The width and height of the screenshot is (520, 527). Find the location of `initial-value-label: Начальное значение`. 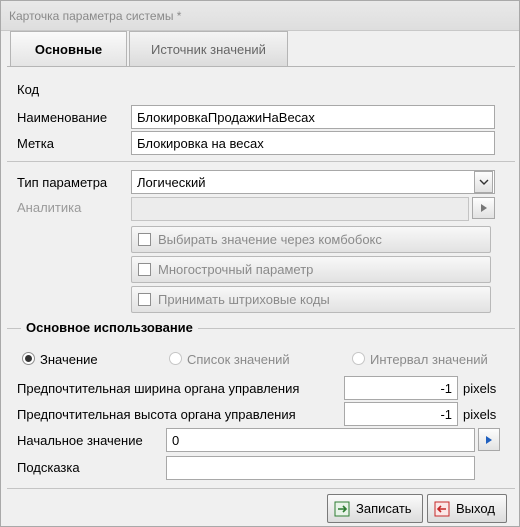

initial-value-label: Начальное значение is located at coordinates (80, 440).